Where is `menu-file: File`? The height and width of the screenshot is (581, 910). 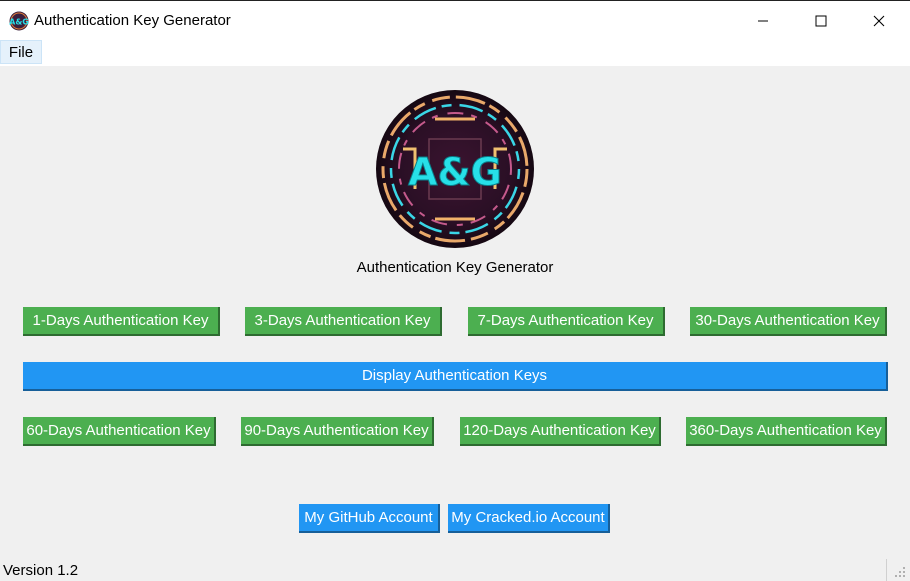 menu-file: File is located at coordinates (21, 52).